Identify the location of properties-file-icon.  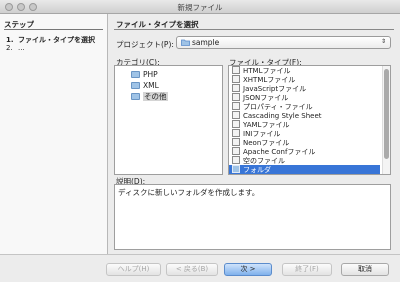
(236, 106).